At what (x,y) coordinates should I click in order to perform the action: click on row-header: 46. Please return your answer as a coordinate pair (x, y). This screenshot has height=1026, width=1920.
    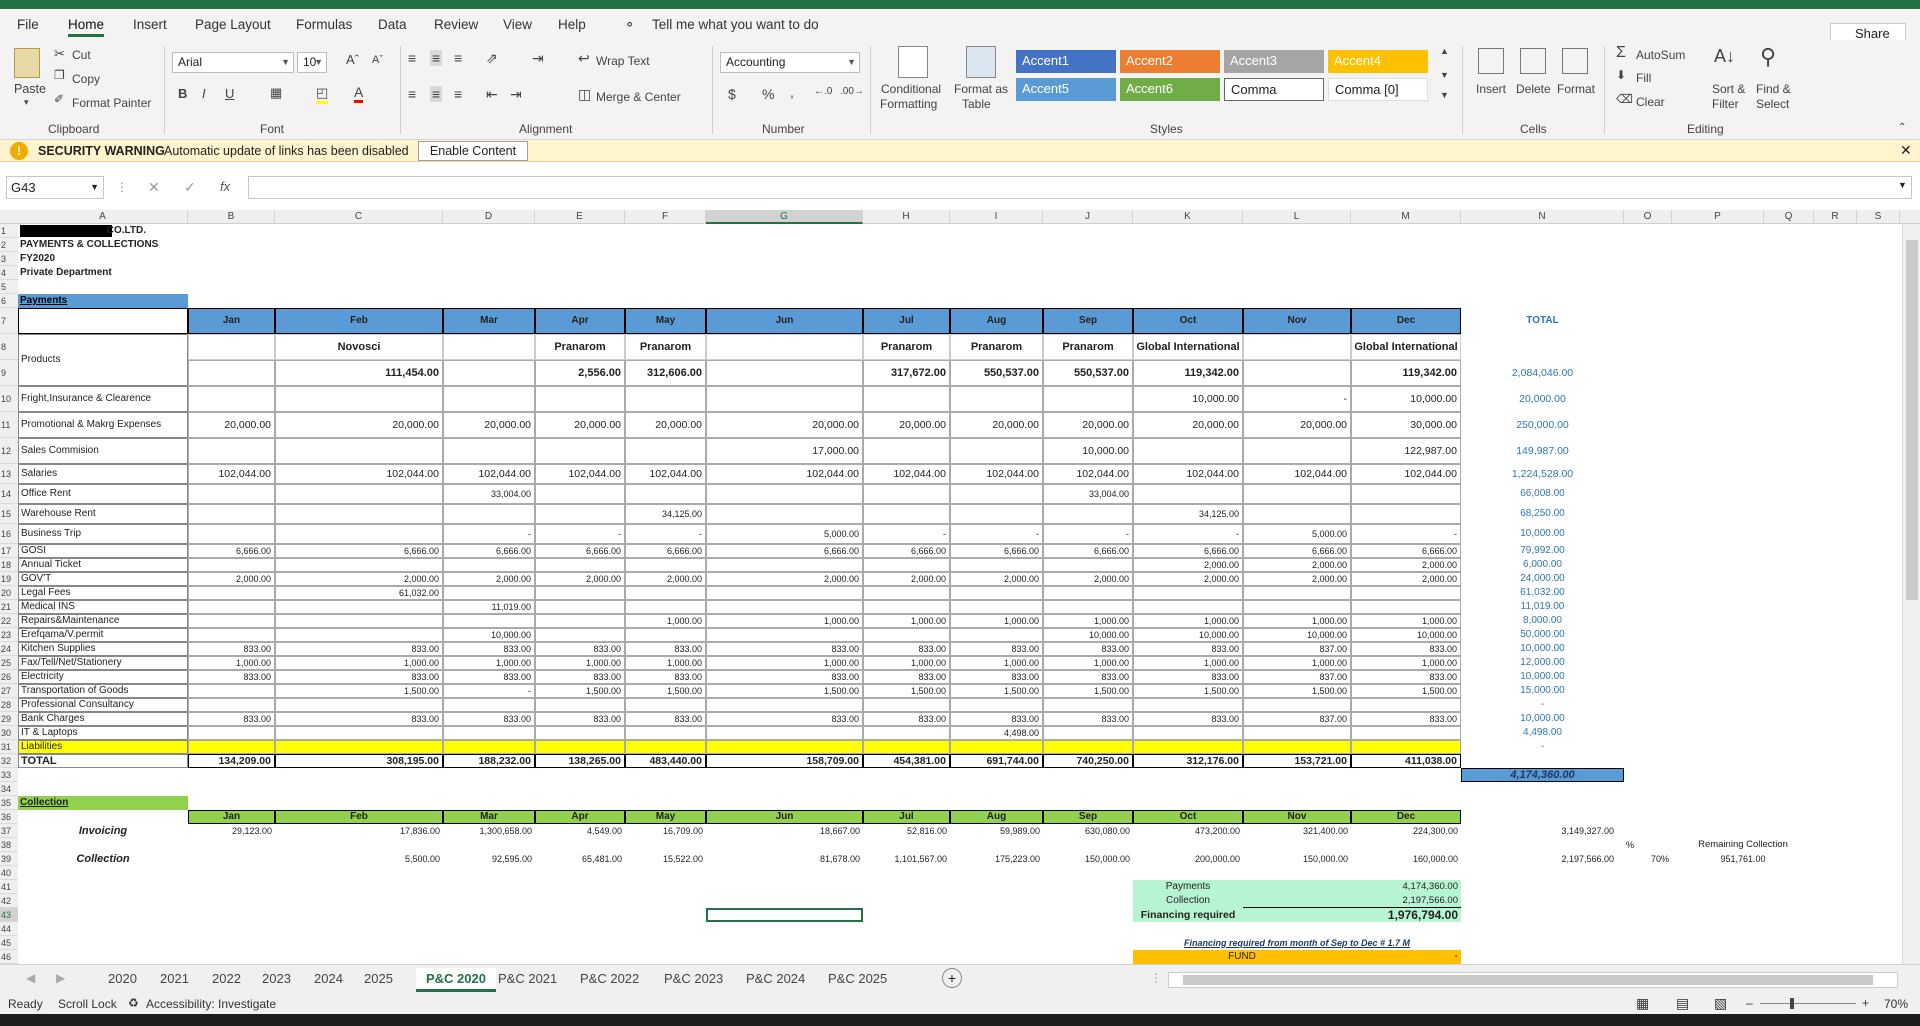
    Looking at the image, I should click on (9, 957).